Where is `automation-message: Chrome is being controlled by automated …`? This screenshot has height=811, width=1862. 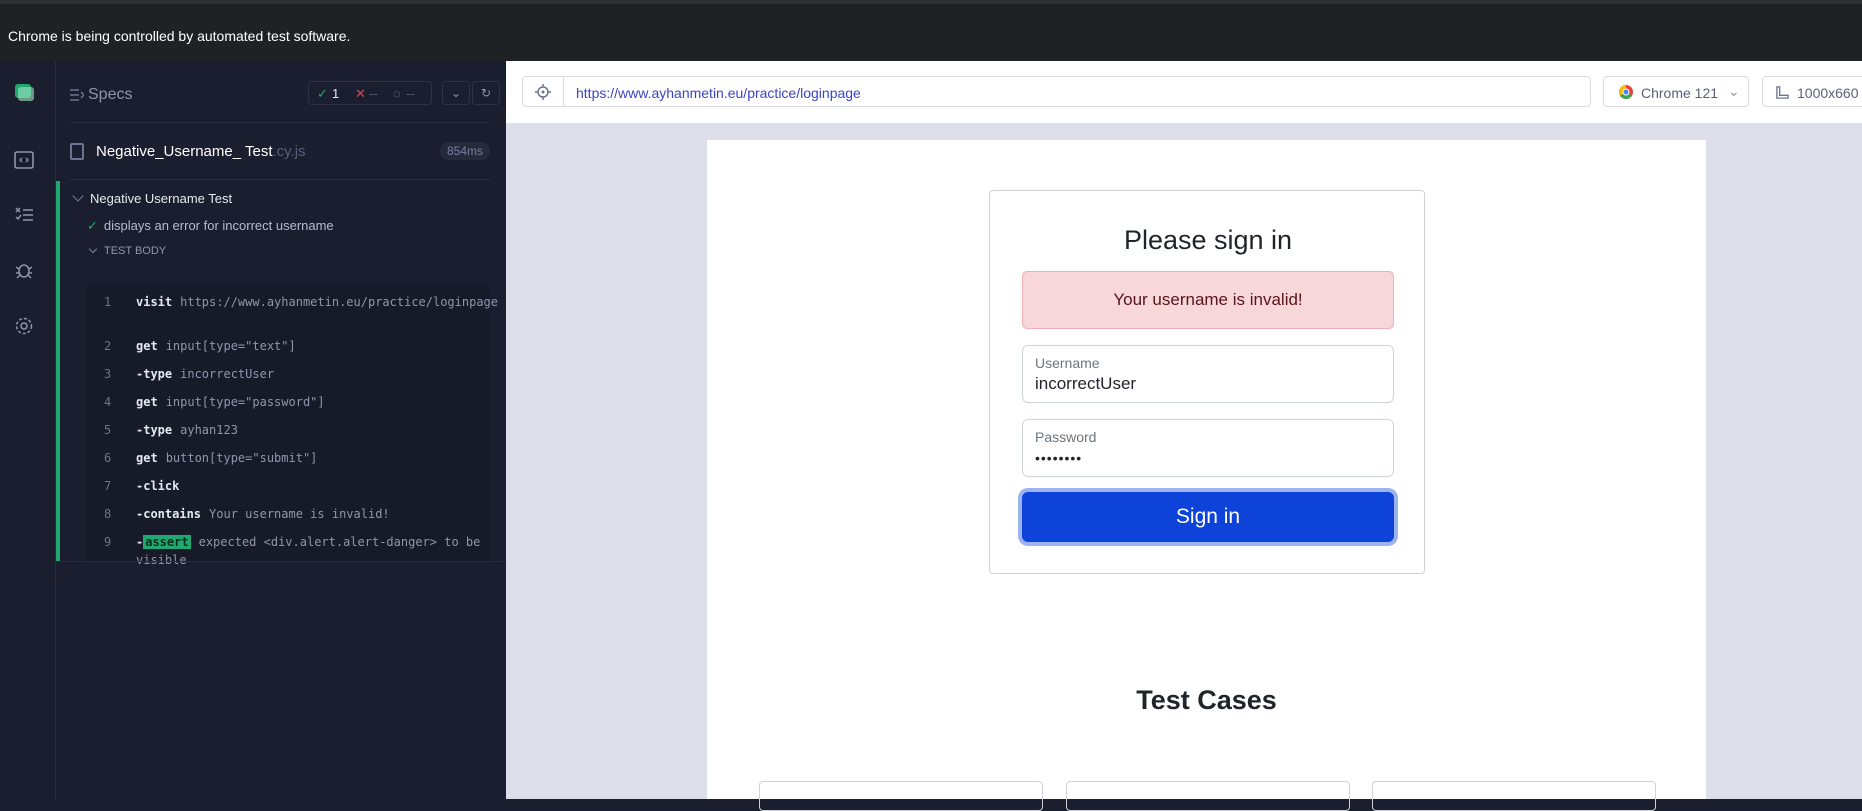
automation-message: Chrome is being controlled by automated … is located at coordinates (179, 36).